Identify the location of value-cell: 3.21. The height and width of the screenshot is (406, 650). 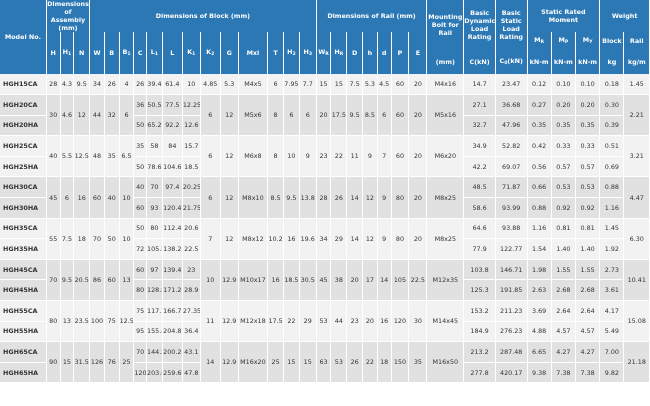
(636, 156).